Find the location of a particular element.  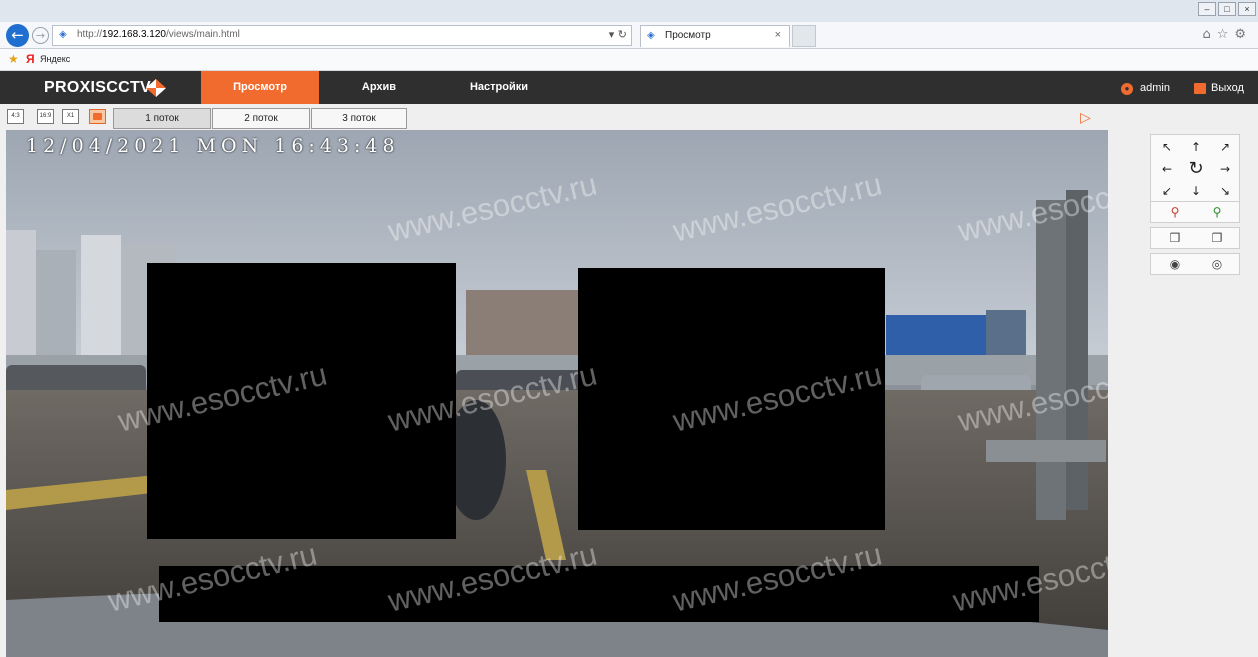

url-text: http://192.168.3.120/views/main.html is located at coordinates (158, 34).